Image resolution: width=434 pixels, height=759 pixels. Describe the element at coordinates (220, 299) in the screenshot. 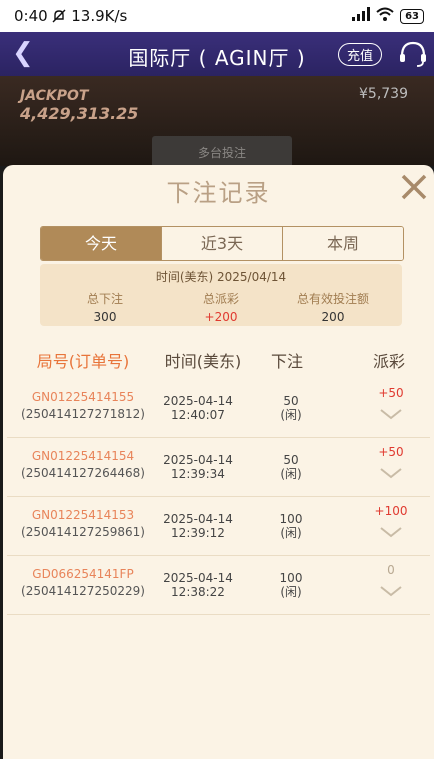

I see `total-payout-label: 总派彩` at that location.